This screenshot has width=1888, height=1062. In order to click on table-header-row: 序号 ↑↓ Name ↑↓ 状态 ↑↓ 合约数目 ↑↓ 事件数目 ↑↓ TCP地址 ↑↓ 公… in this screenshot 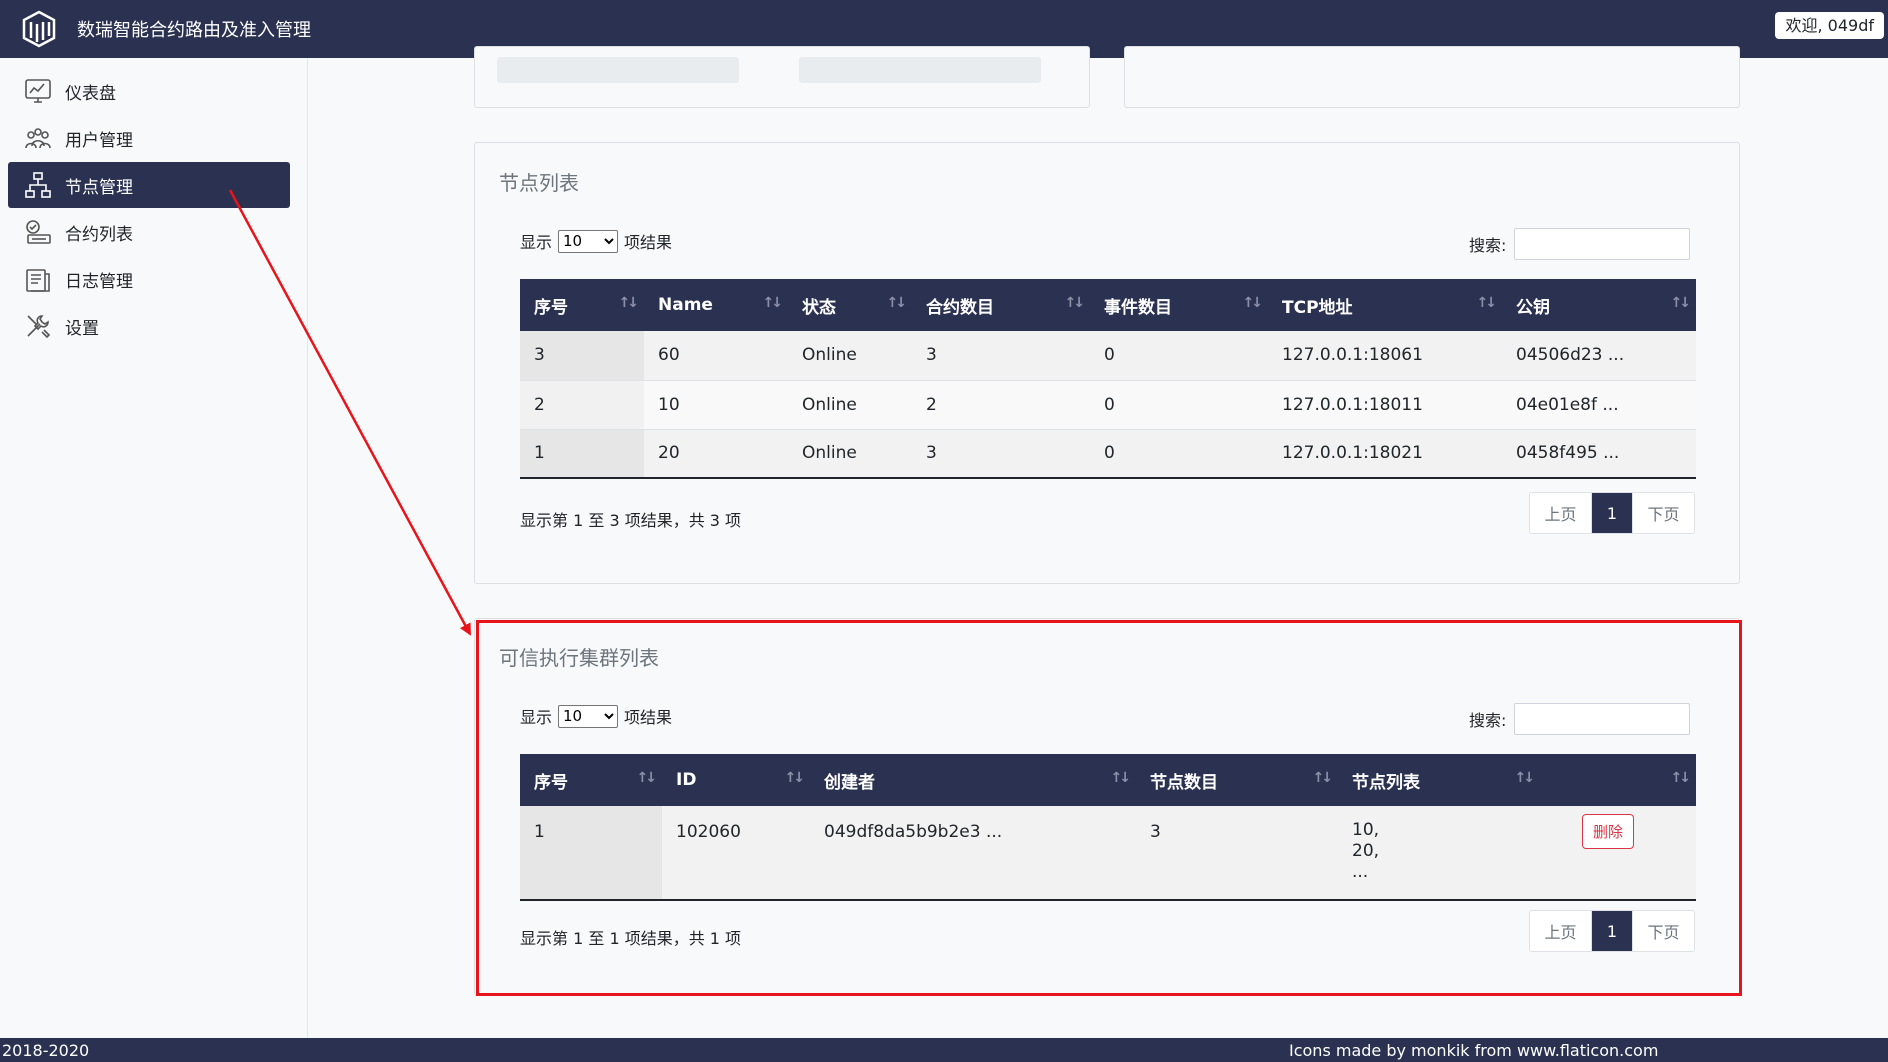, I will do `click(1108, 305)`.